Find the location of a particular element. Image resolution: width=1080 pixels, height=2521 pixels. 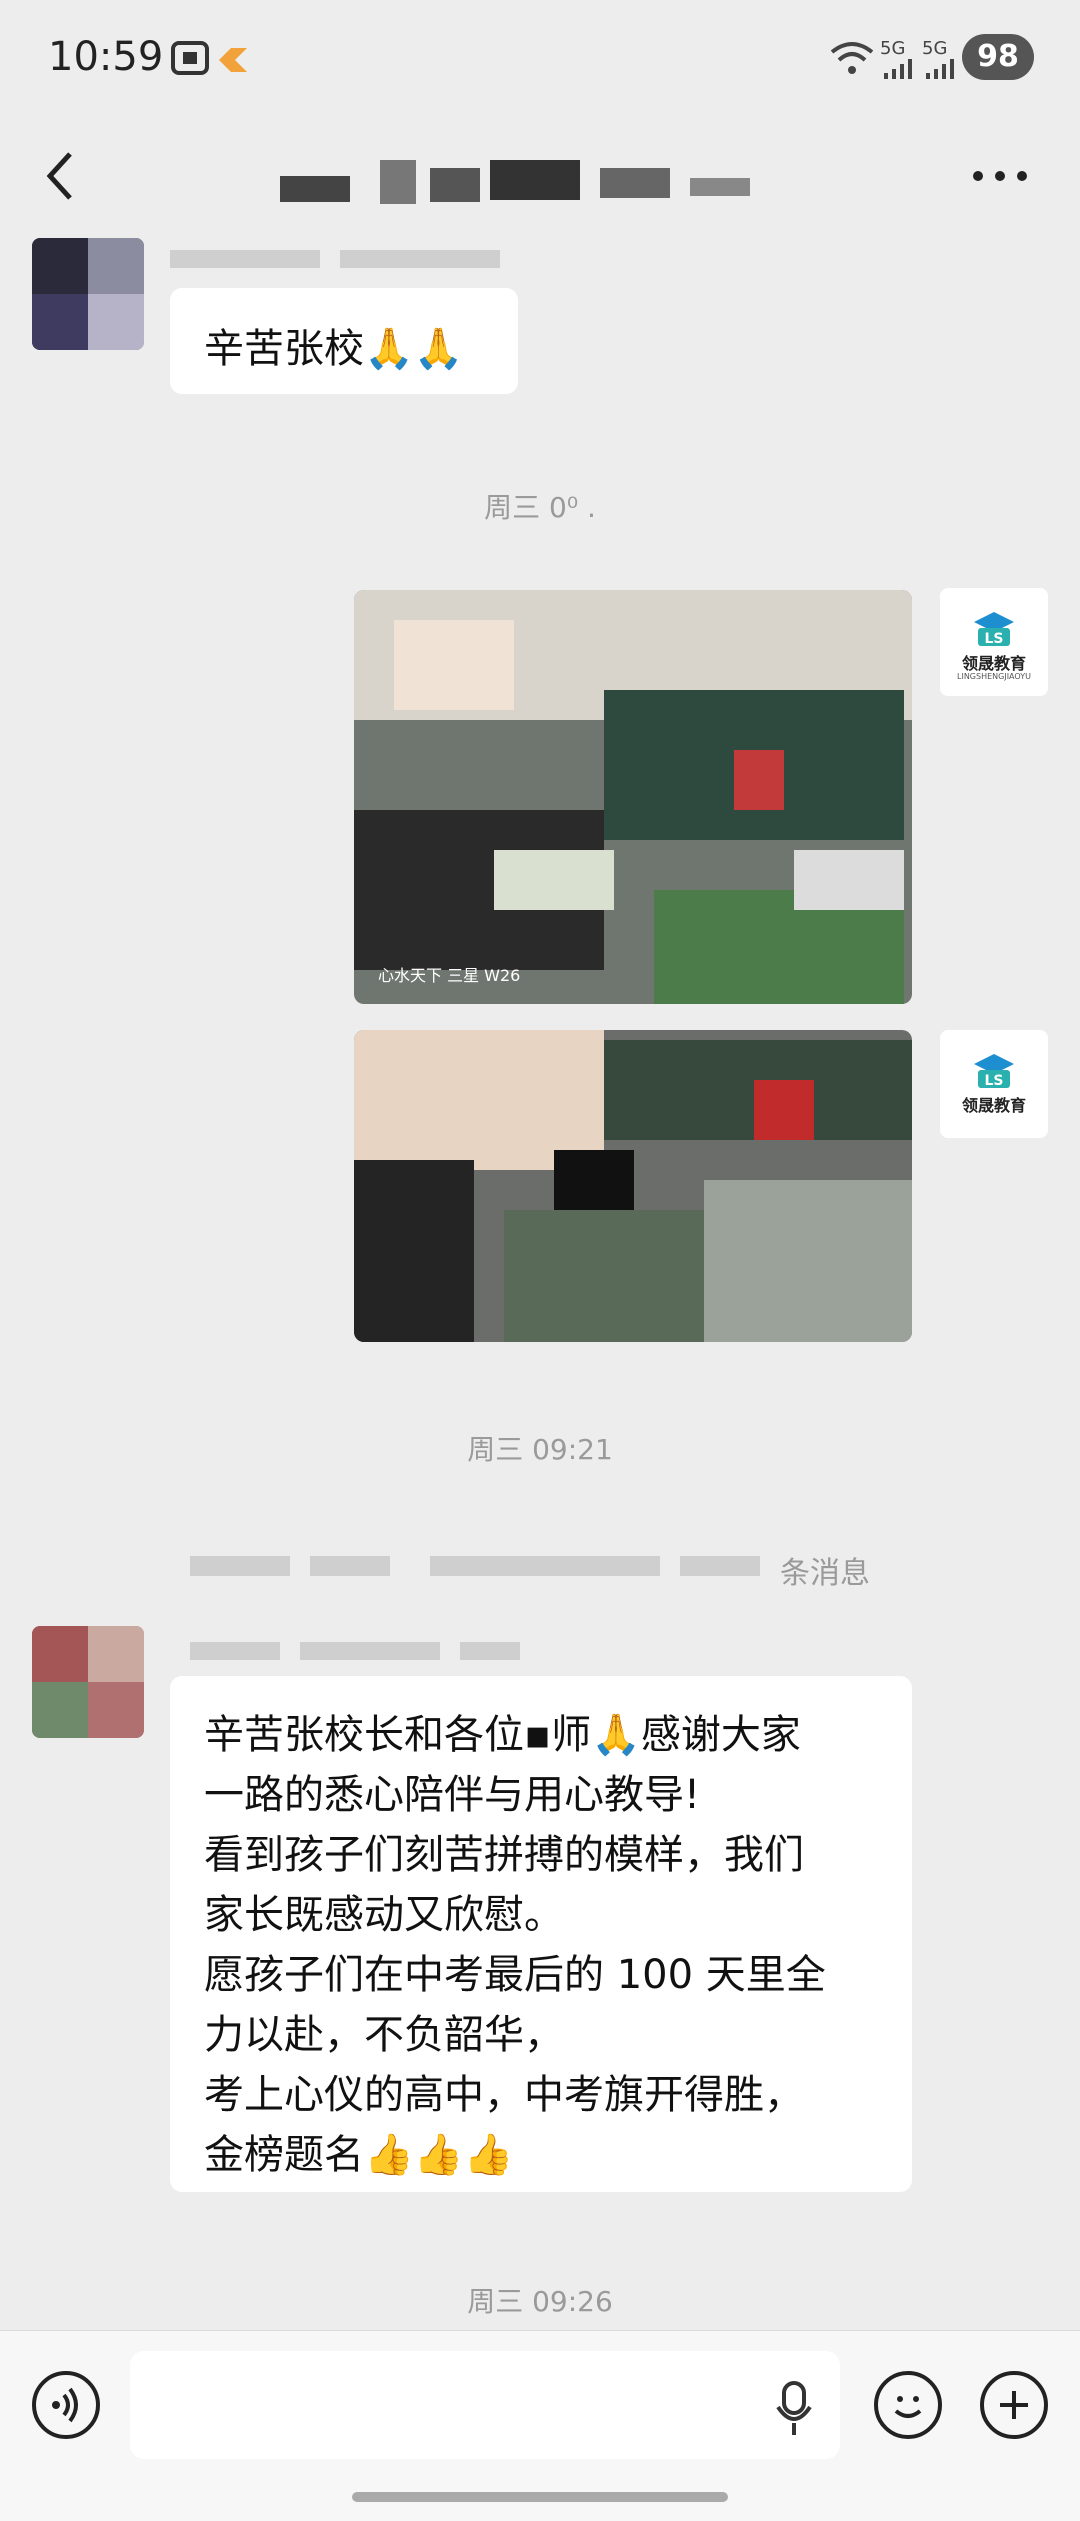

avatar-brand: LS 领晟教育 LINGSHENGJIAOYU is located at coordinates (994, 642).